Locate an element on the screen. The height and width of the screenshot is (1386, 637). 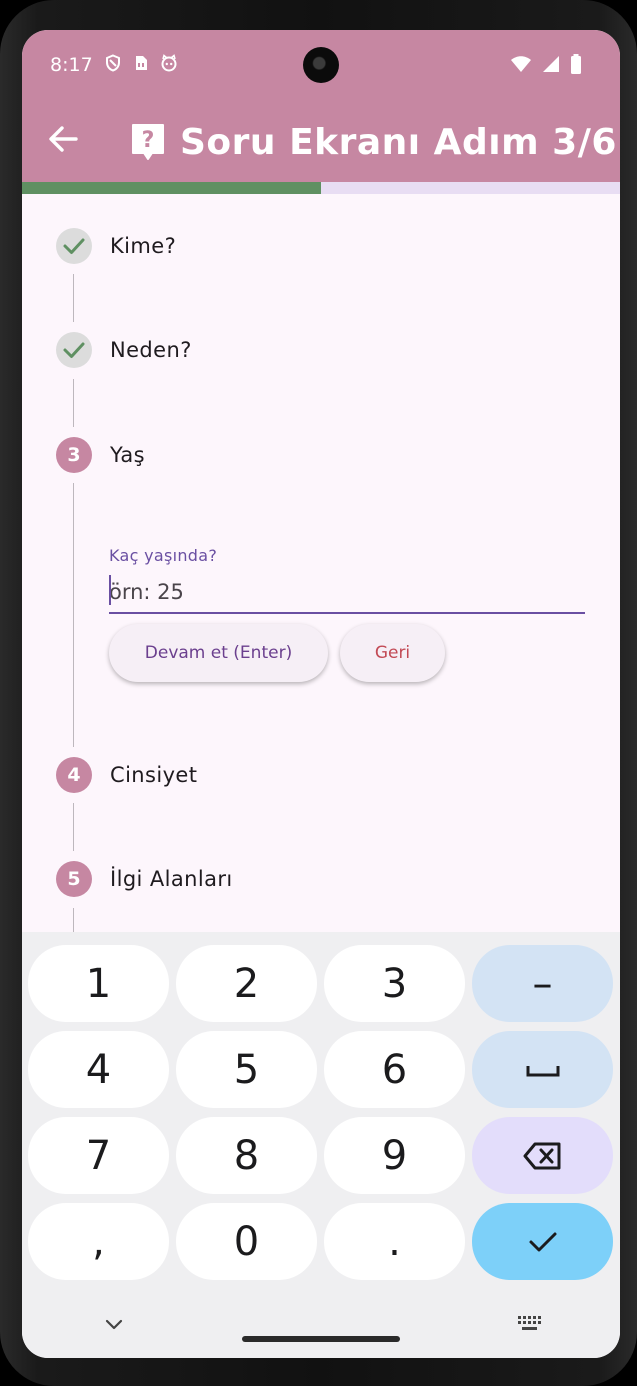
step-label: Kime? is located at coordinates (143, 246).